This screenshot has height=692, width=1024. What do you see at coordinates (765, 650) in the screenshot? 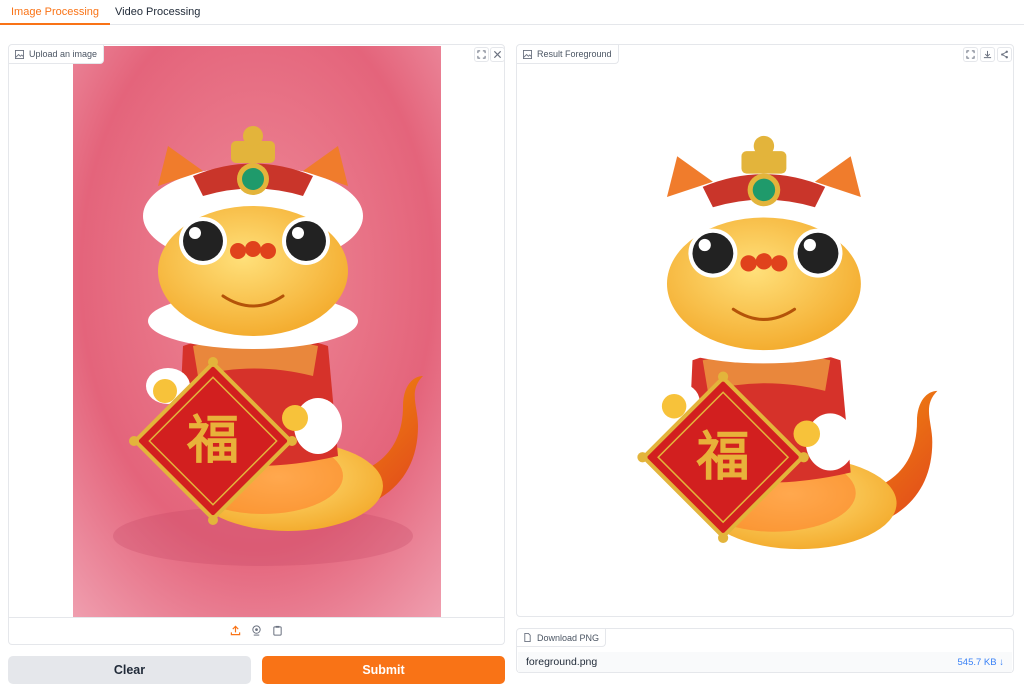
I see `download-panel: Download PNG foreground.png 545.7 KB ↓` at bounding box center [765, 650].